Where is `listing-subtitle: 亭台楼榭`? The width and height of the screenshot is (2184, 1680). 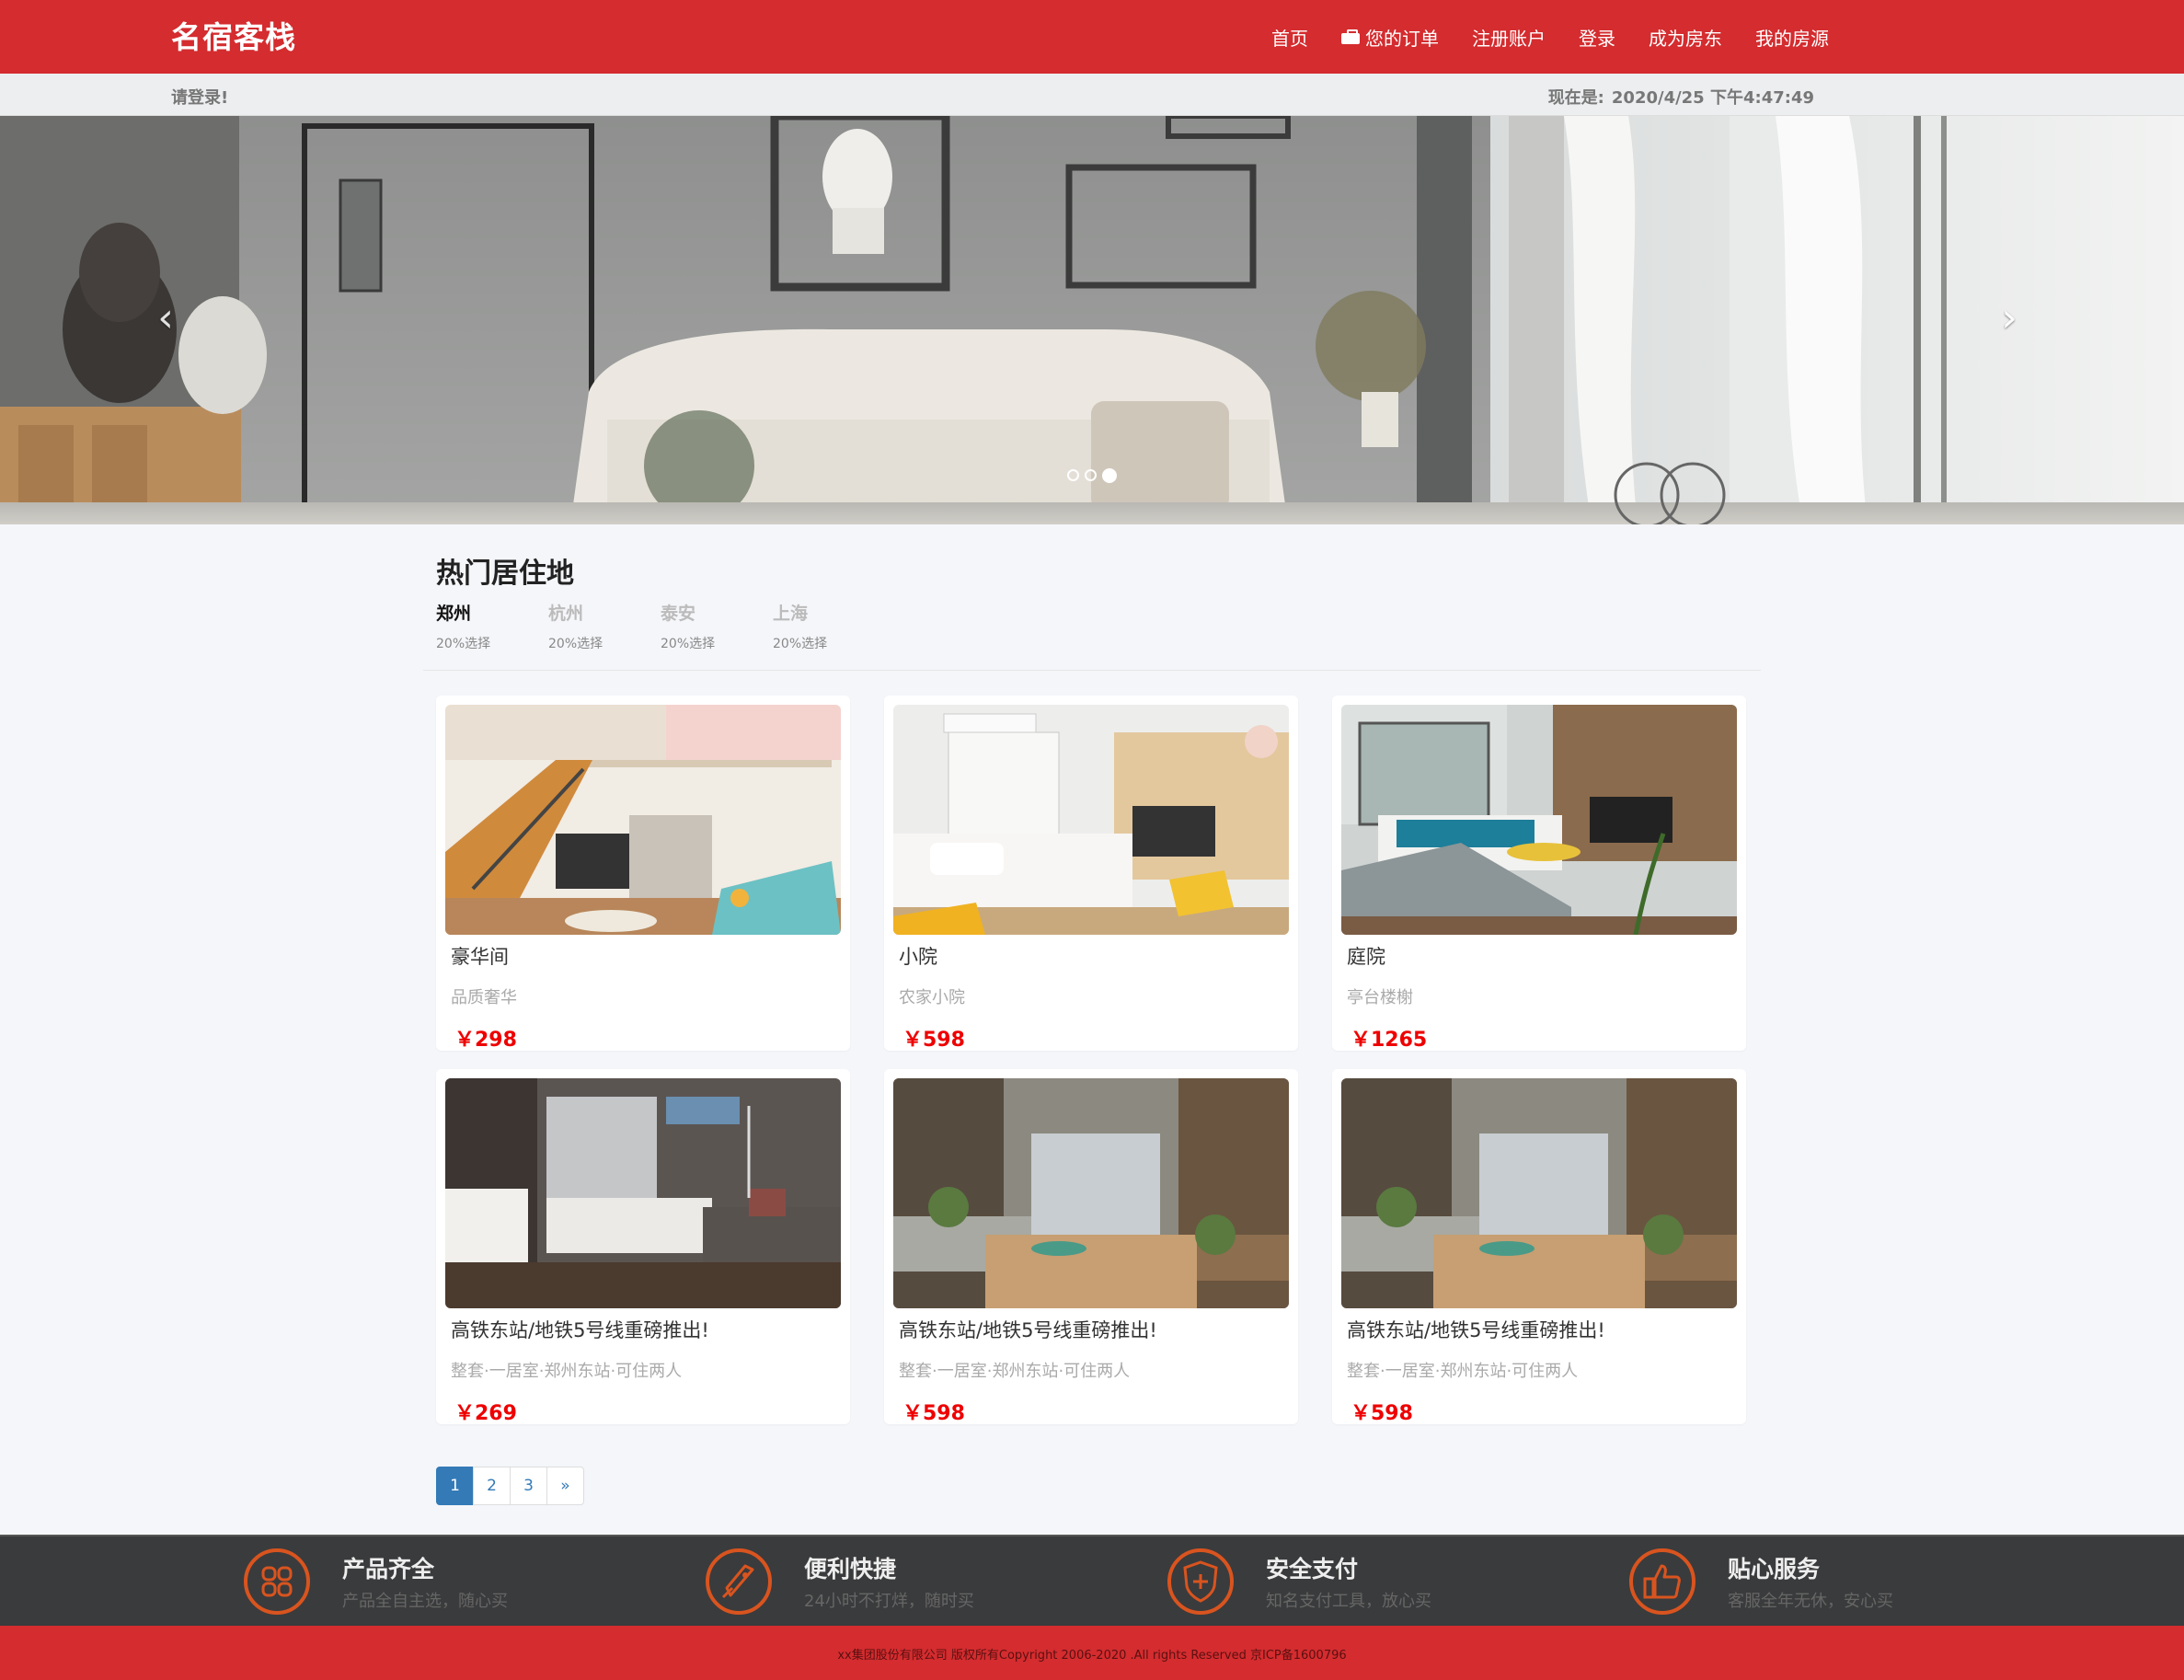
listing-subtitle: 亭台楼榭 is located at coordinates (1380, 997).